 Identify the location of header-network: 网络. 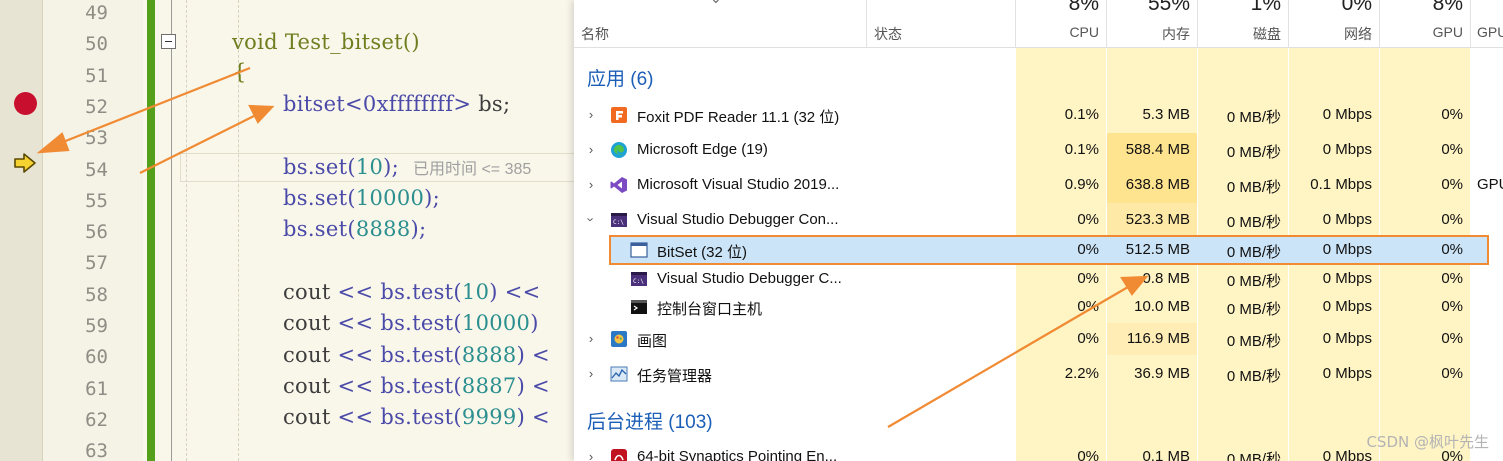
(1330, 34).